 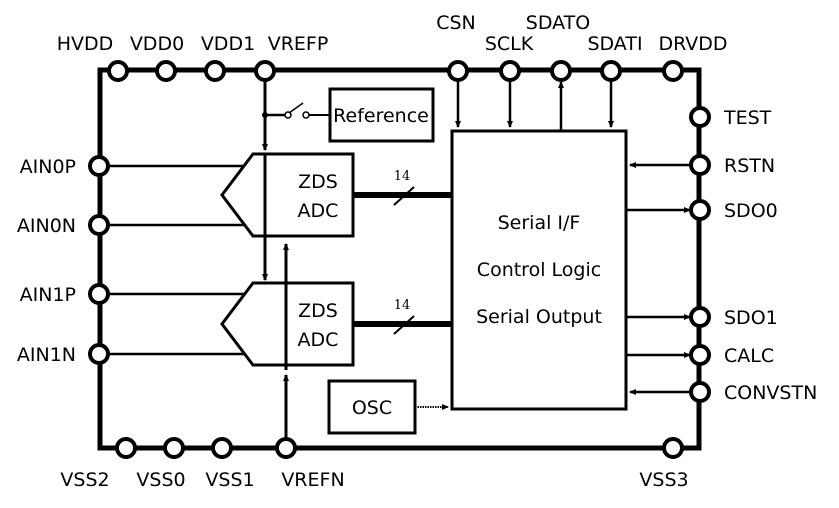 What do you see at coordinates (372, 408) in the screenshot?
I see `osc-label: OSC` at bounding box center [372, 408].